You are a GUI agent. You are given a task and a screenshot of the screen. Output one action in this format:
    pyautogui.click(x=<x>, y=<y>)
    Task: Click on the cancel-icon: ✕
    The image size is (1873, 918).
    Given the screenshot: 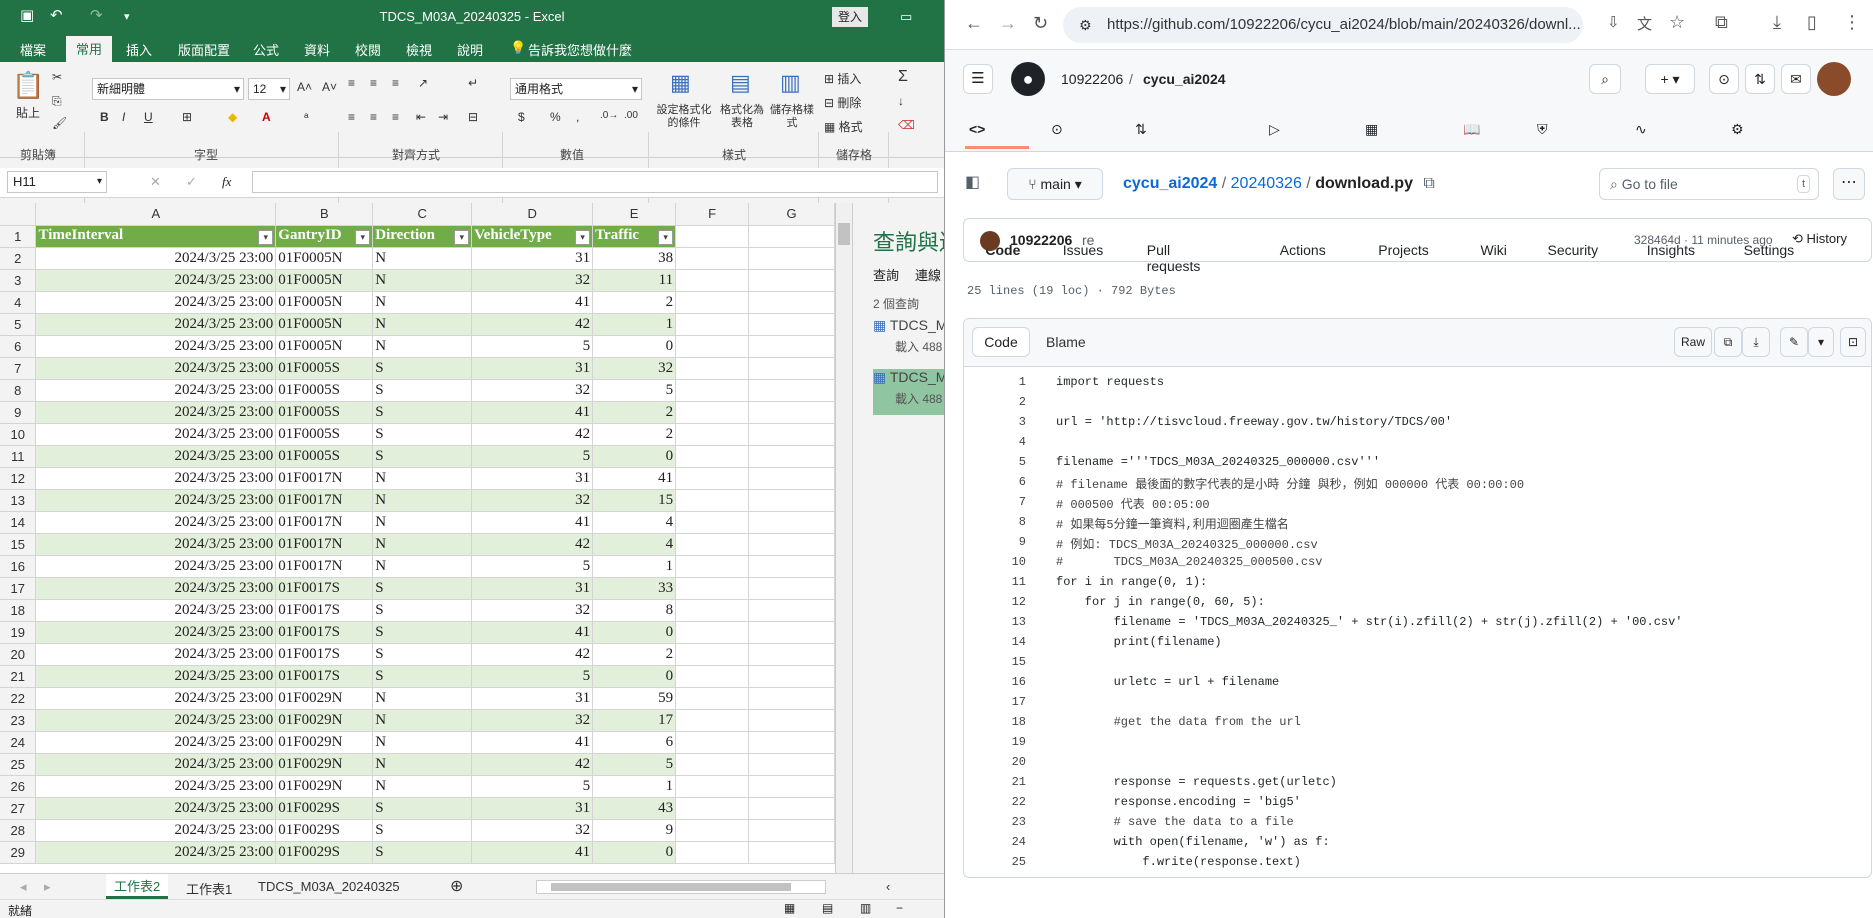 What is the action you would take?
    pyautogui.click(x=155, y=182)
    